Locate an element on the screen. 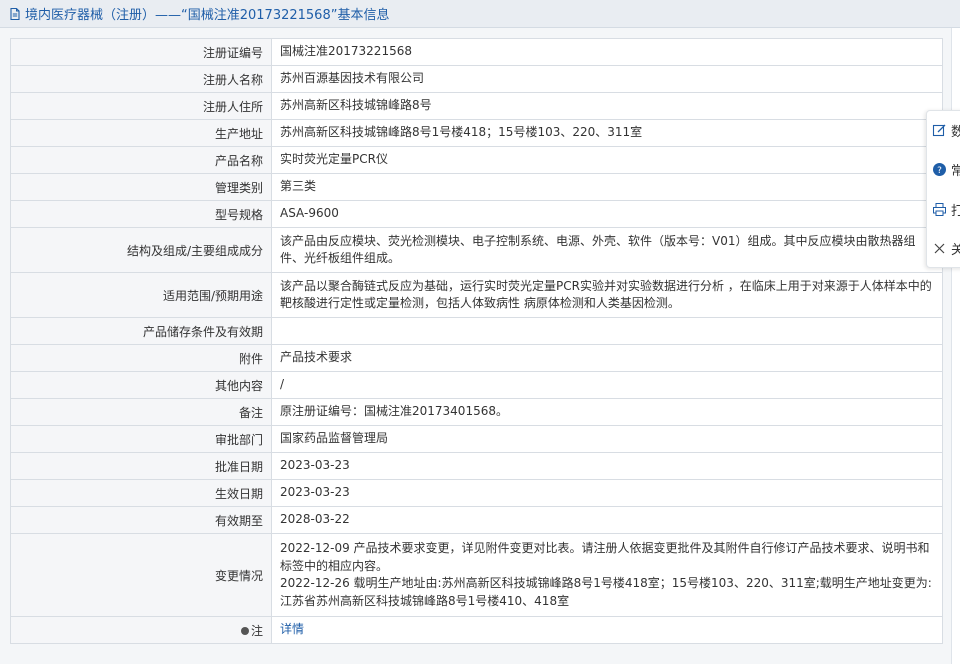 Image resolution: width=960 pixels, height=664 pixels. print-button: 打印 is located at coordinates (943, 209).